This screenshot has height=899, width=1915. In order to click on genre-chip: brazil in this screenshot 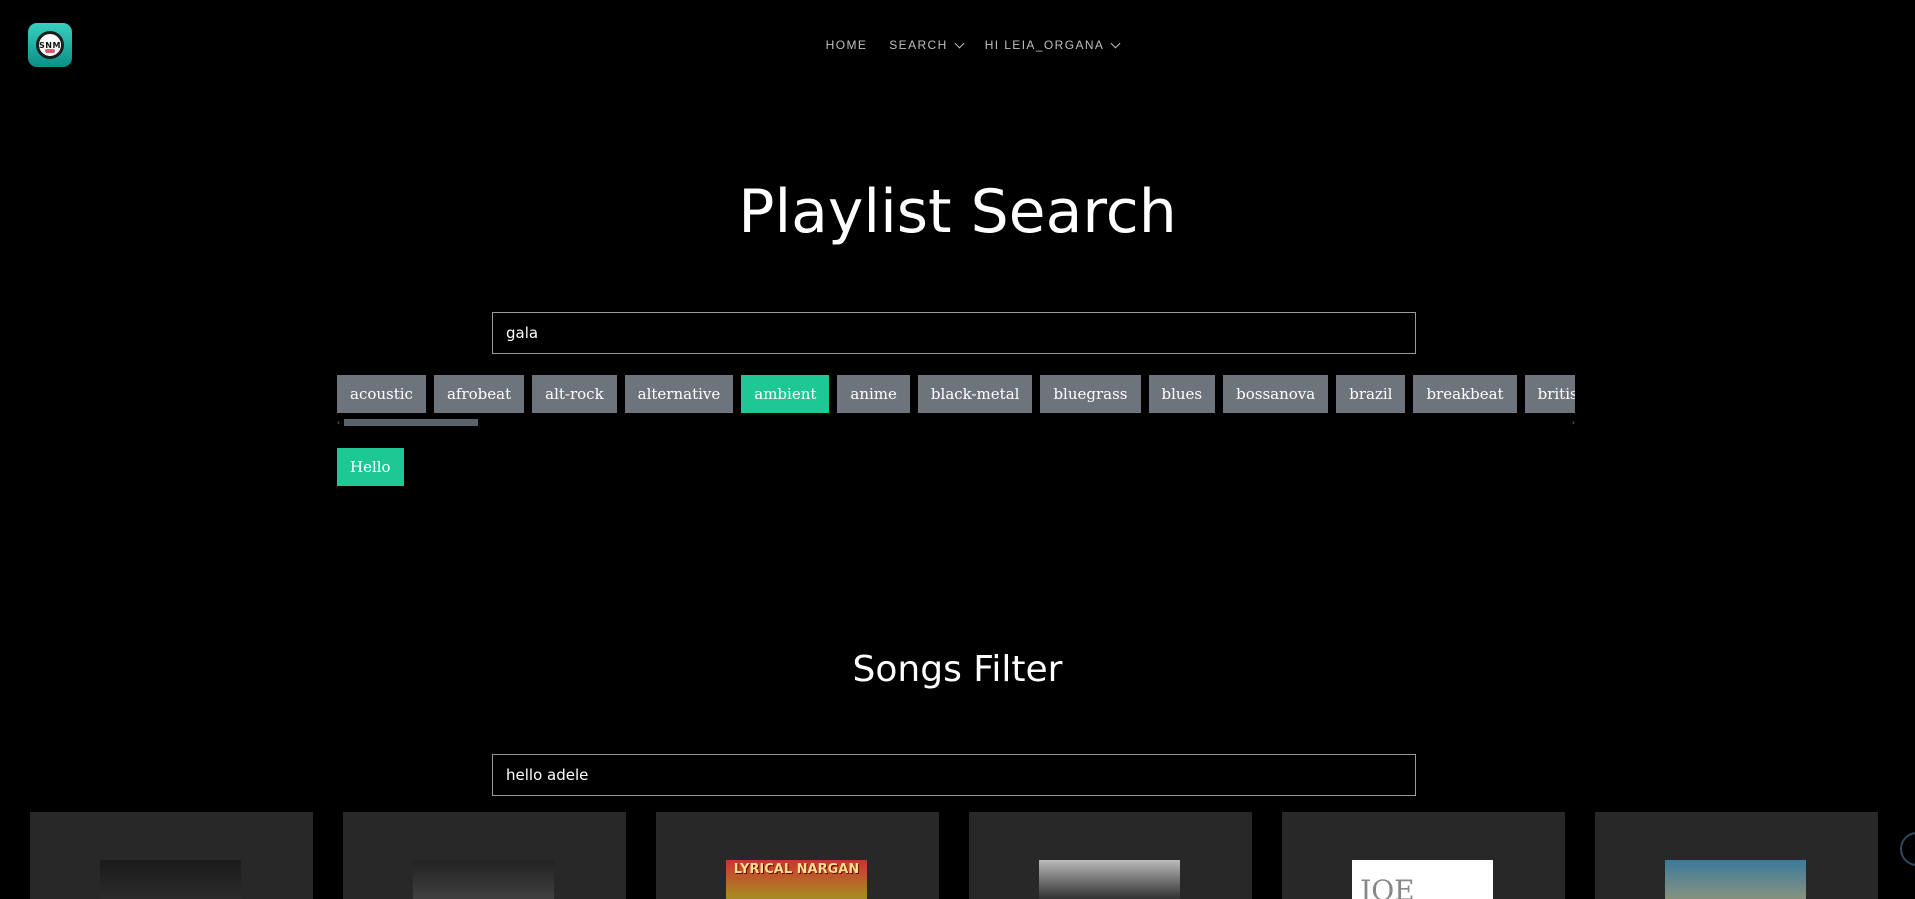, I will do `click(1371, 394)`.